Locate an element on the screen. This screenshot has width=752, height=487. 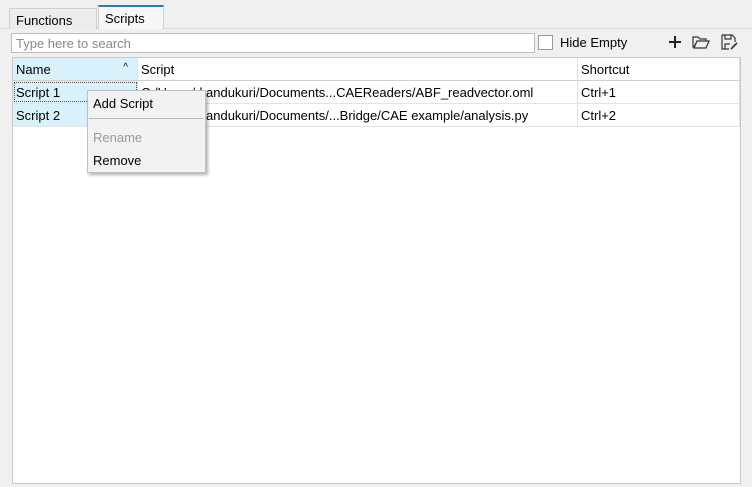
checkbox-box is located at coordinates (545, 42).